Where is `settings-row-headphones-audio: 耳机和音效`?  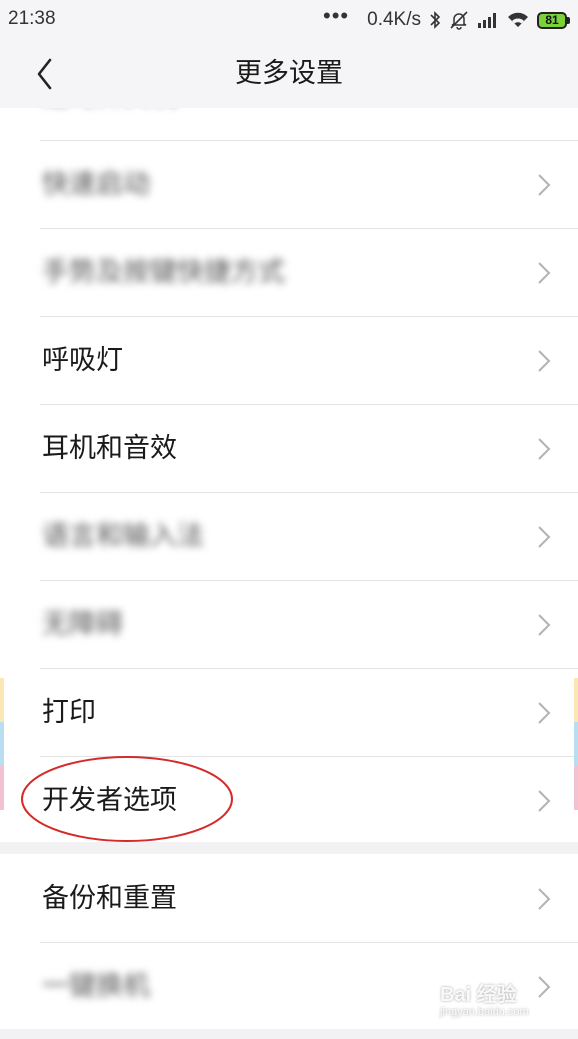 settings-row-headphones-audio: 耳机和音效 is located at coordinates (289, 449).